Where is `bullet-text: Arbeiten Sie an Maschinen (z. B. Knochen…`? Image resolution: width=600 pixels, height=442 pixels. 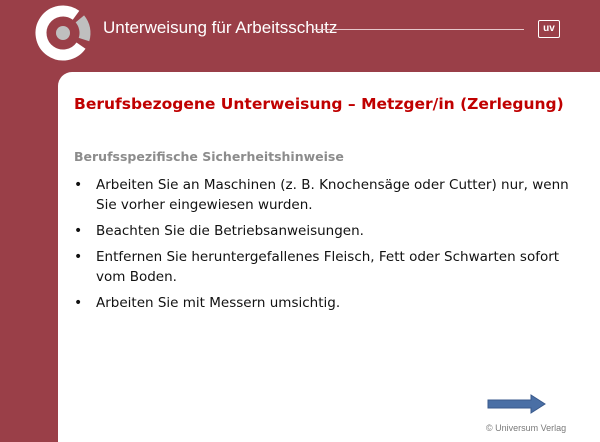
bullet-text: Arbeiten Sie an Maschinen (z. B. Knochen… is located at coordinates (332, 195).